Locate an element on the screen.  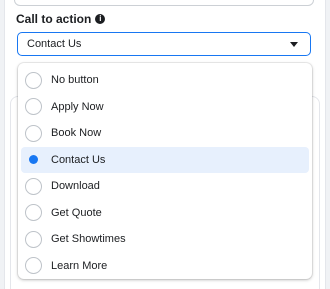
option-contact-us: Contact Us is located at coordinates (165, 159).